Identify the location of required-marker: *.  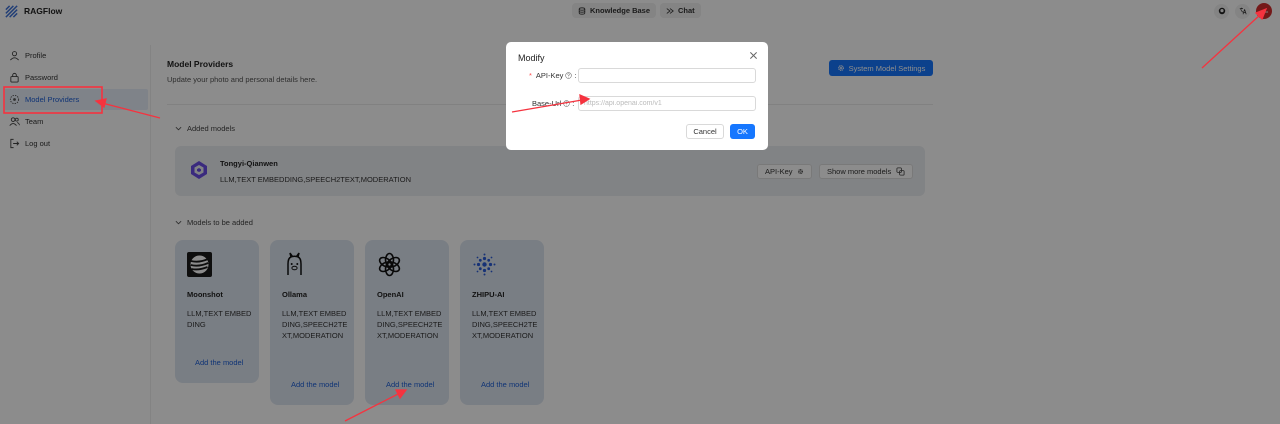
(530, 75).